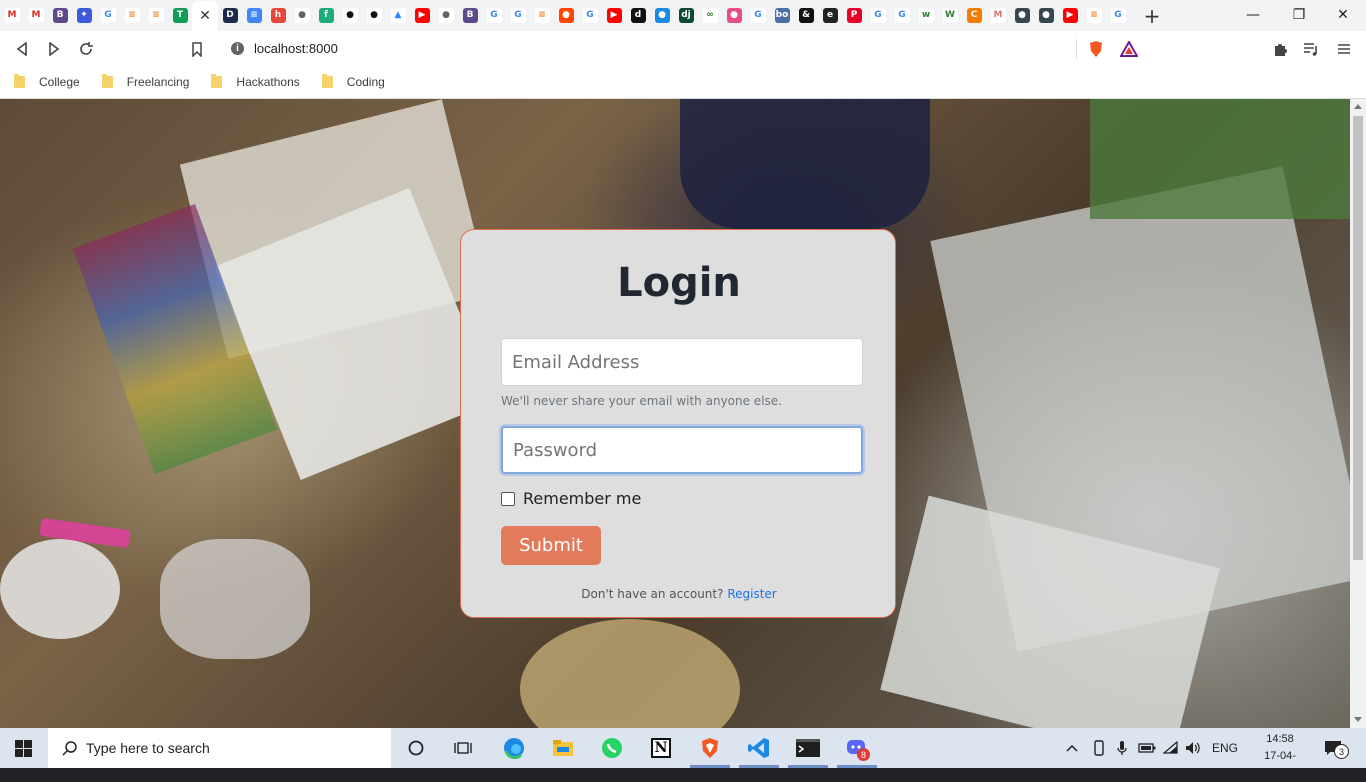 This screenshot has height=782, width=1366. I want to click on taskbar-clock: 14:58 17-04-2021, so click(1280, 756).